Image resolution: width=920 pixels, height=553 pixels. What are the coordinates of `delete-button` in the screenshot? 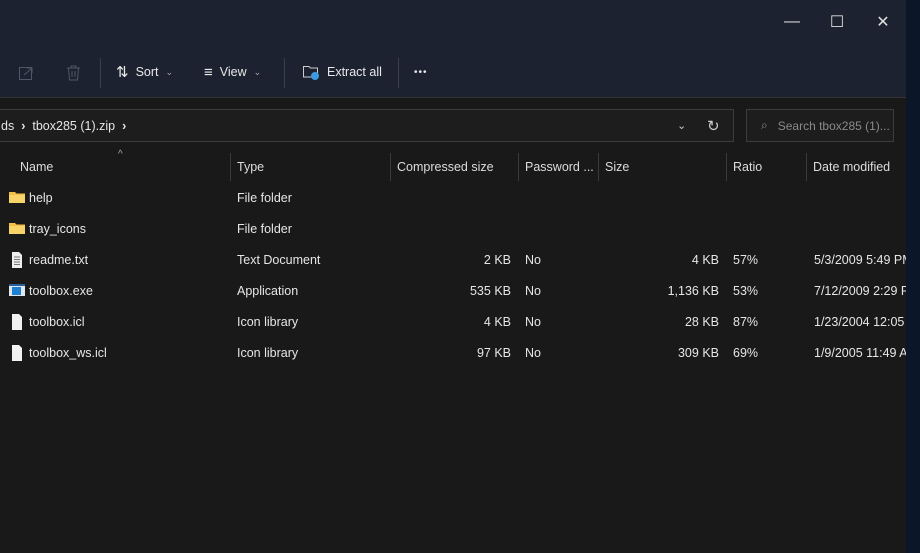 It's located at (73, 72).